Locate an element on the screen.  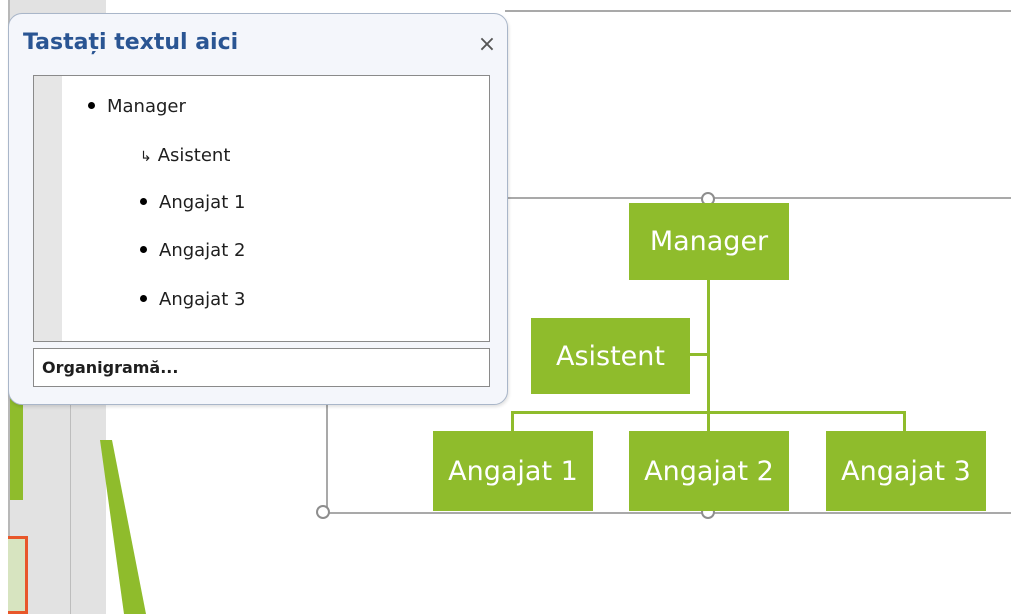
list-item-label: Angajat 2 is located at coordinates (202, 250).